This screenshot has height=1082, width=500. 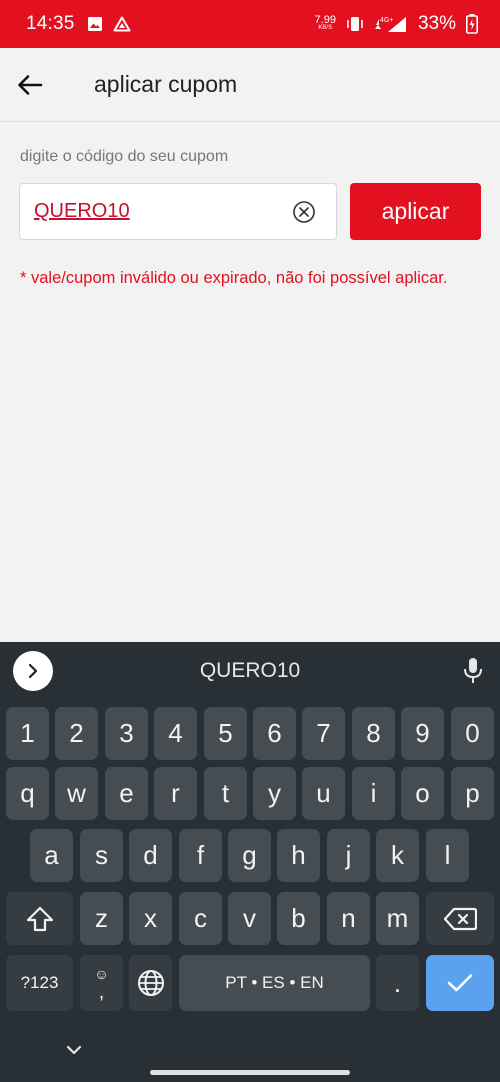 What do you see at coordinates (76, 733) in the screenshot?
I see `key-2: 2` at bounding box center [76, 733].